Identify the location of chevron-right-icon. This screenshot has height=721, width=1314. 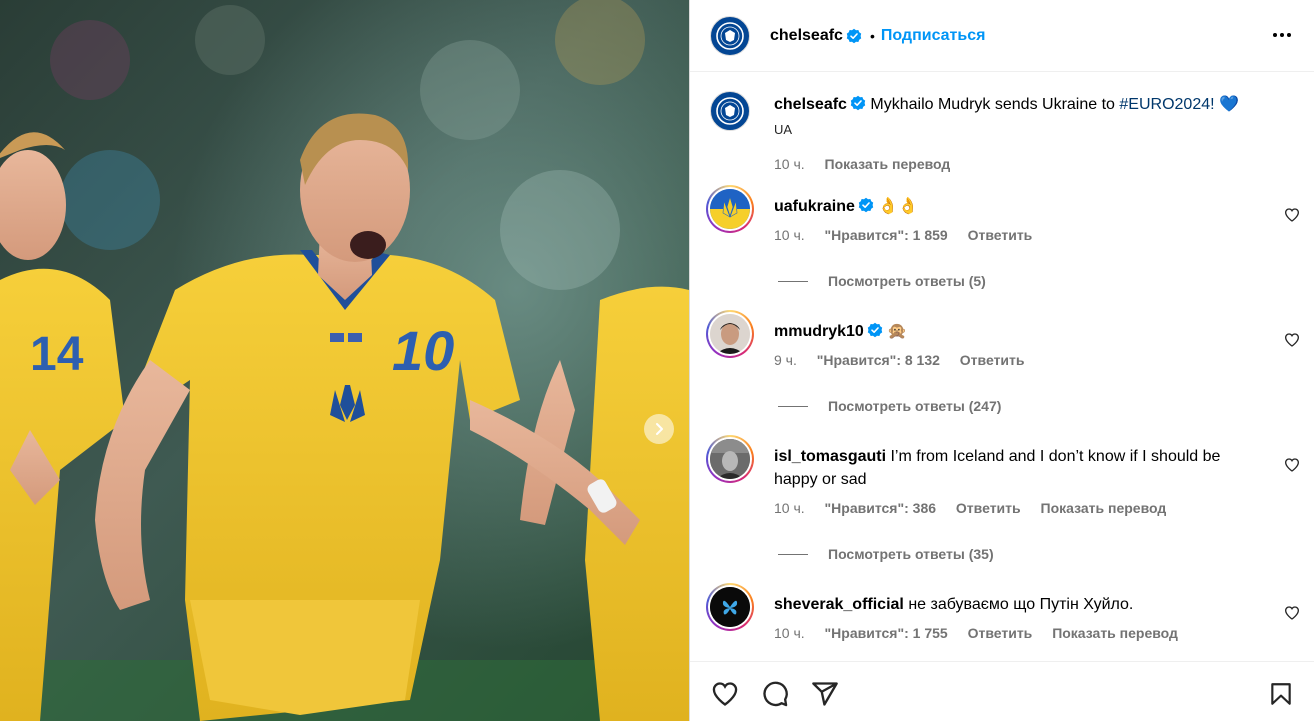
(659, 429).